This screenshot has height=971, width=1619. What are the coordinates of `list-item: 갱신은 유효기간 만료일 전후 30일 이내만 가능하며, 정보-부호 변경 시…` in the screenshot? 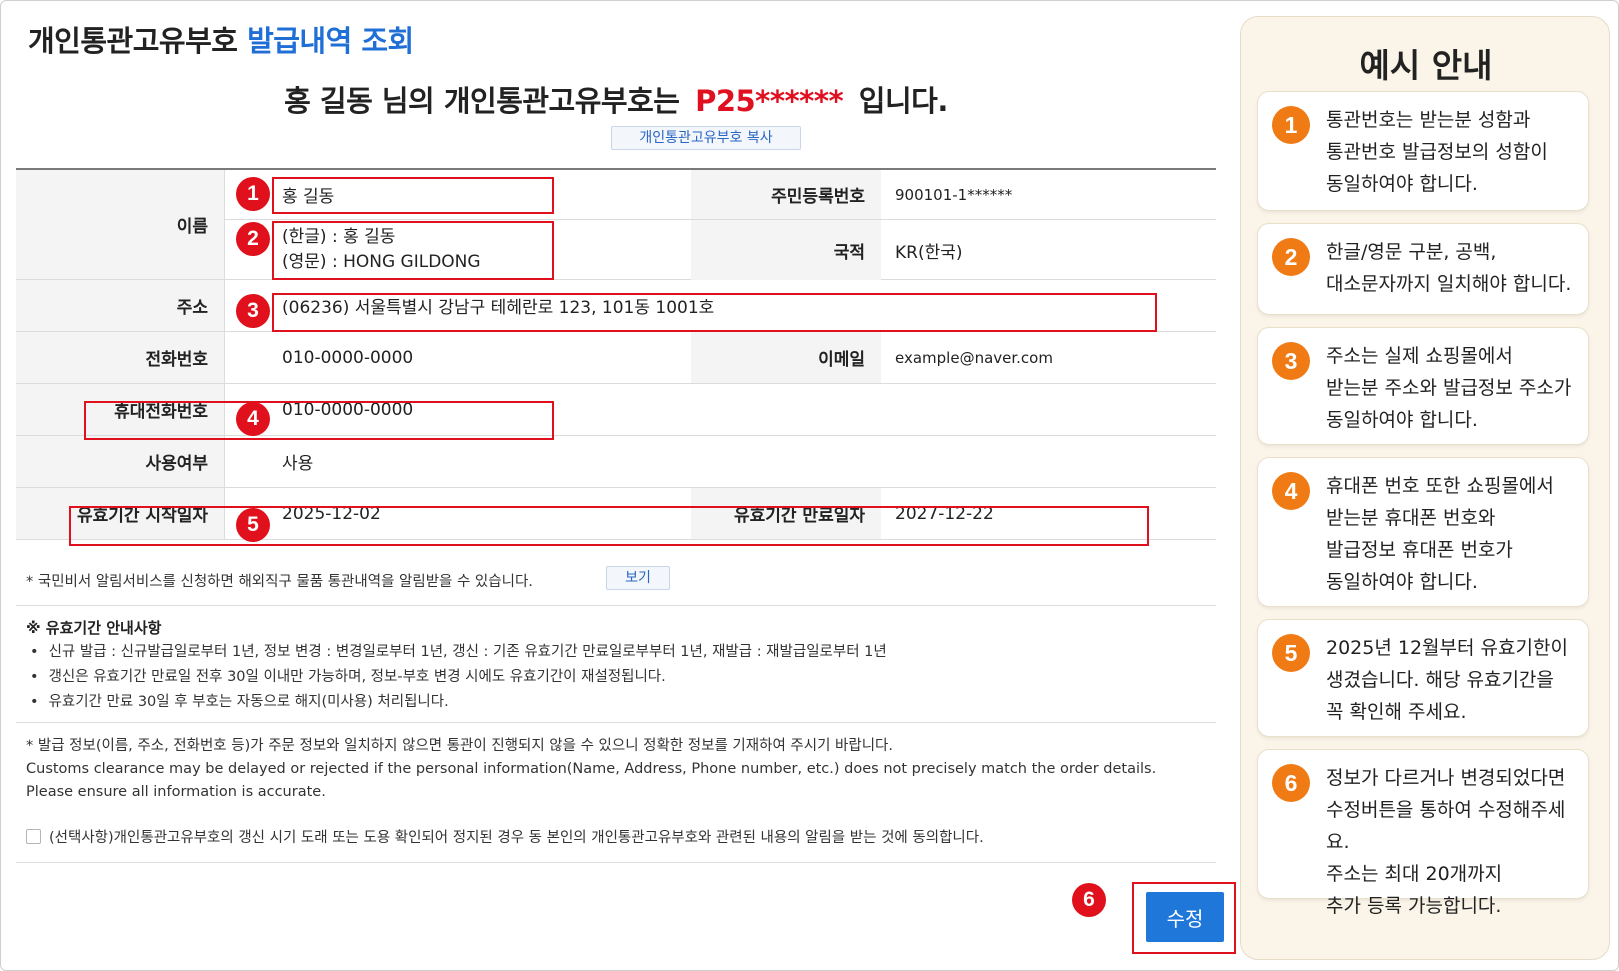 It's located at (458, 677).